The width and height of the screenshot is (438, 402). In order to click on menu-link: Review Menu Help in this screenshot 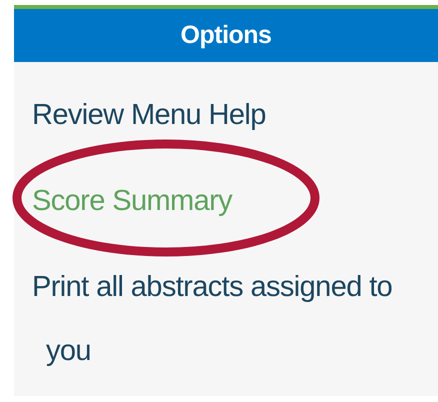, I will do `click(149, 115)`.